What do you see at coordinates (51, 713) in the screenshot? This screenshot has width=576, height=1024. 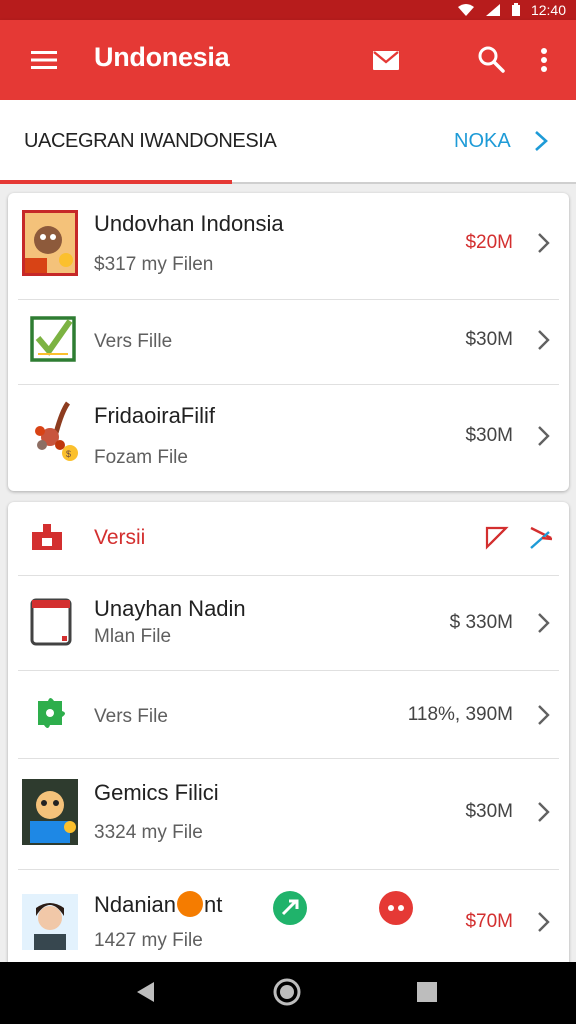 I see `green-puzzle-icon` at bounding box center [51, 713].